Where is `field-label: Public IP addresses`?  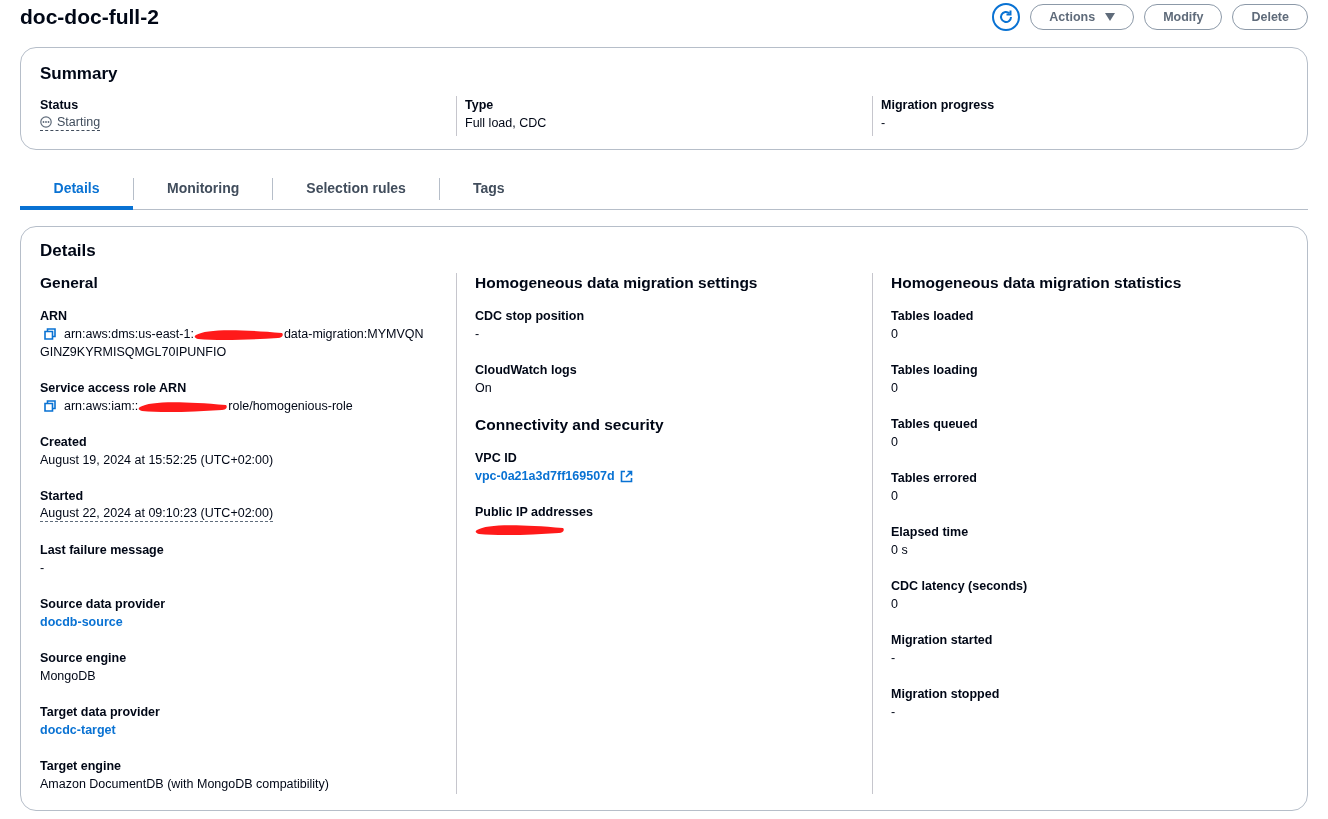
field-label: Public IP addresses is located at coordinates (534, 512).